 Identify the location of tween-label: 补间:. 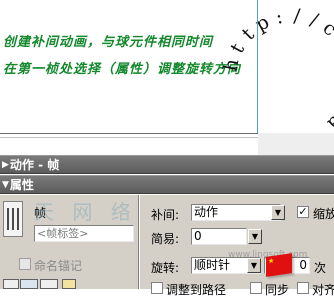
(165, 215).